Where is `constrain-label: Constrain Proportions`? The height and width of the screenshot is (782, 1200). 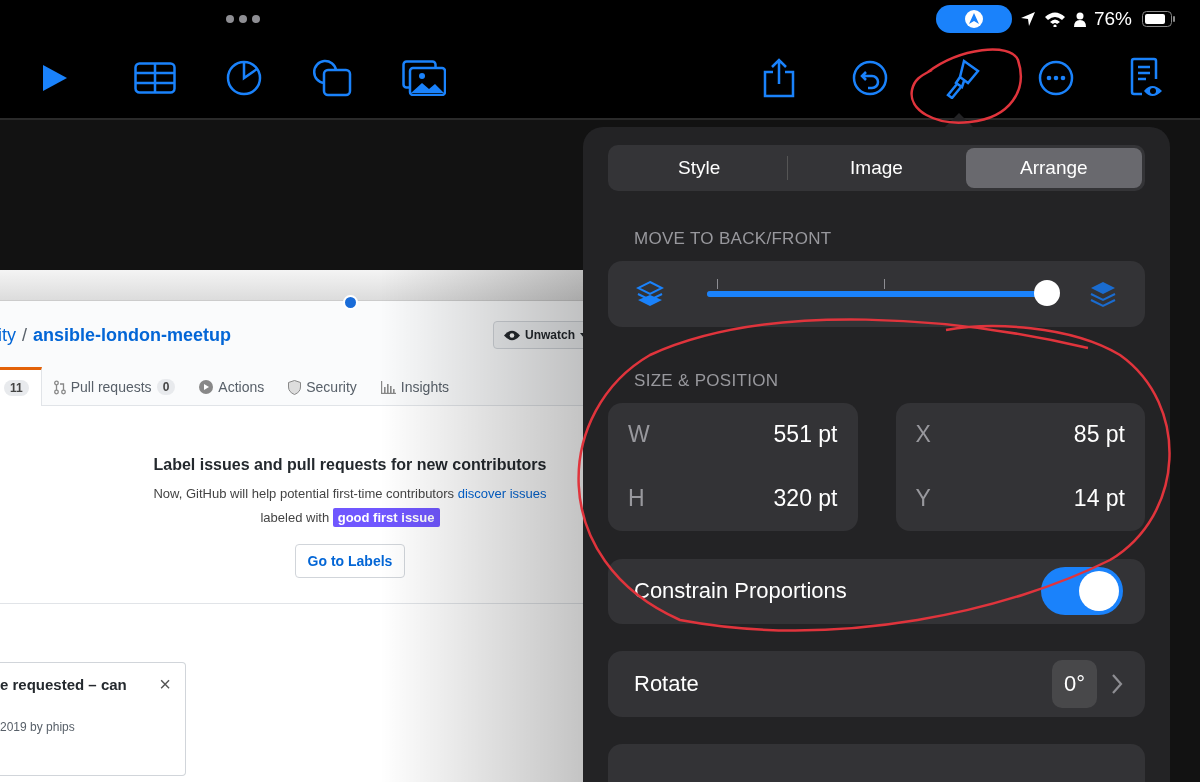 constrain-label: Constrain Proportions is located at coordinates (740, 591).